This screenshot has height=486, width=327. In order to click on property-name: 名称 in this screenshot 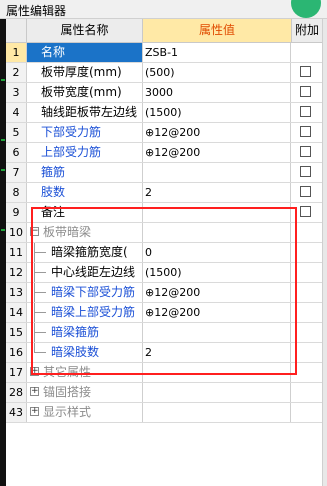, I will do `click(85, 52)`.